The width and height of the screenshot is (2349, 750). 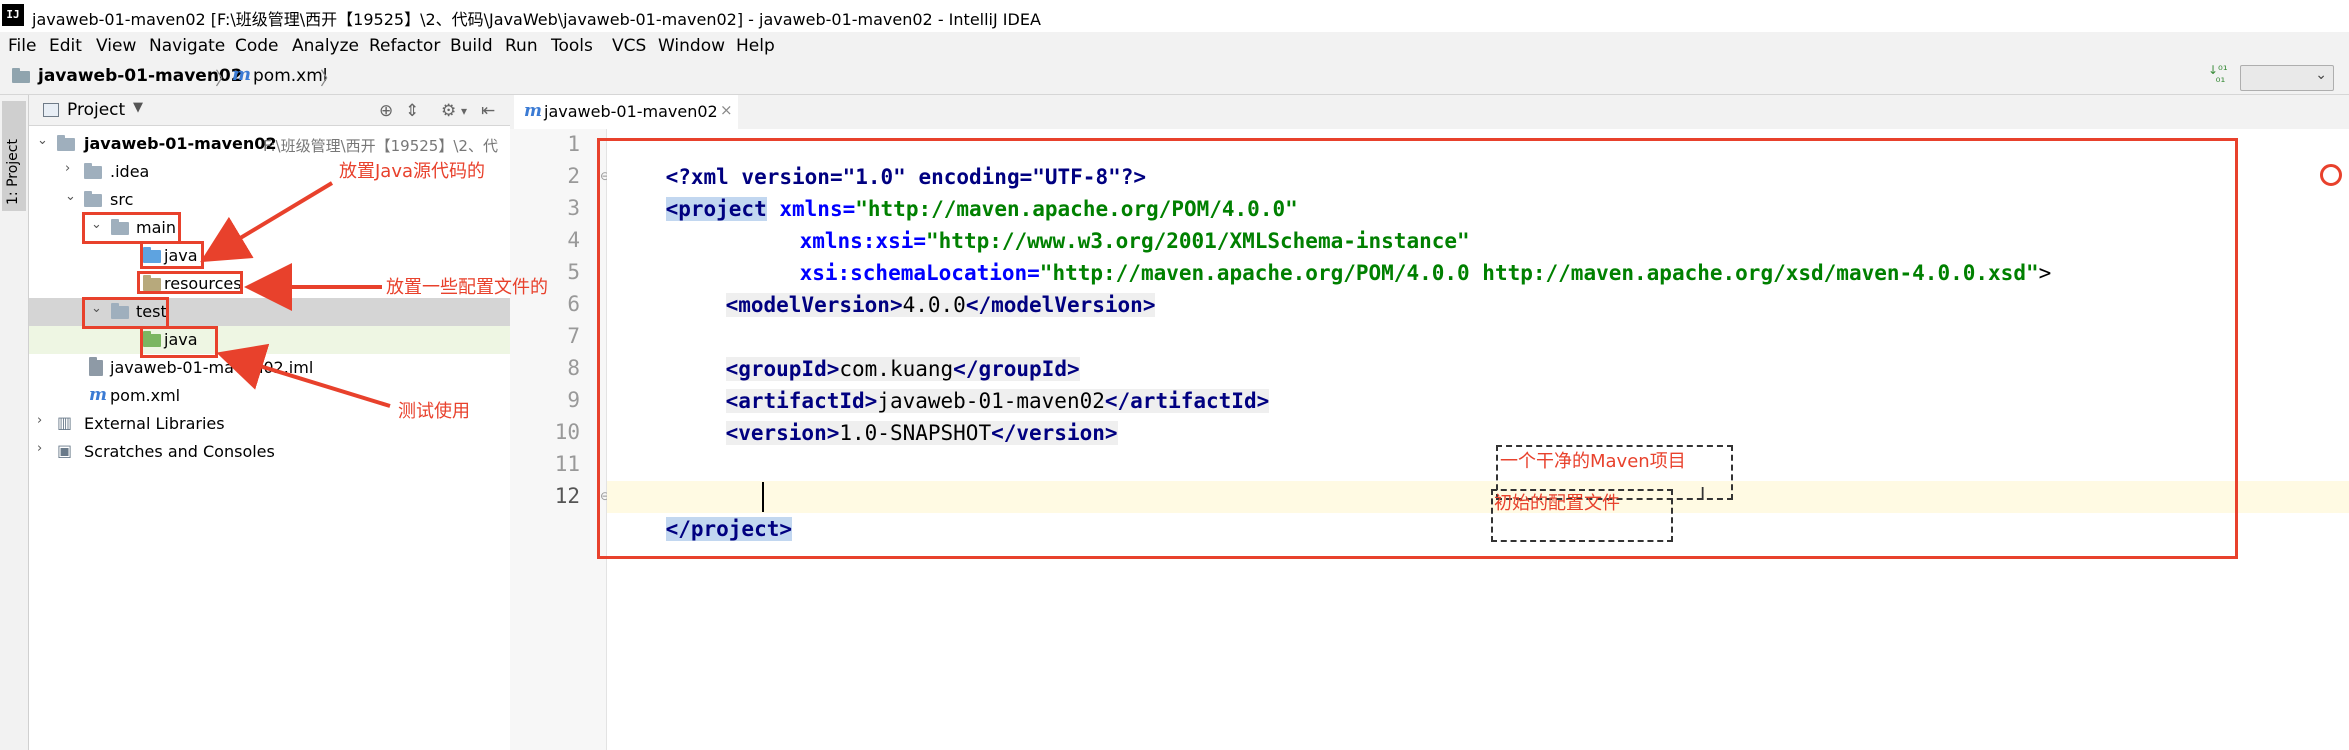 I want to click on line-number: 9, so click(x=573, y=400).